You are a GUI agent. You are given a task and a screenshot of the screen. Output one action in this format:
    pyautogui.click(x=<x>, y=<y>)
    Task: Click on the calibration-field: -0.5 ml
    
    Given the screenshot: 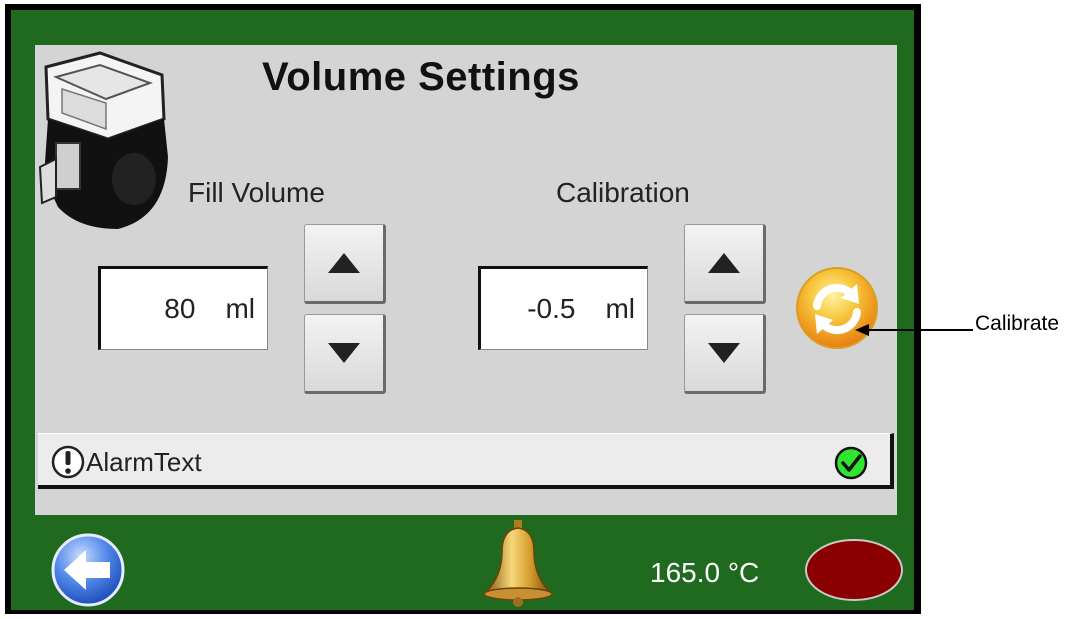 What is the action you would take?
    pyautogui.click(x=563, y=308)
    